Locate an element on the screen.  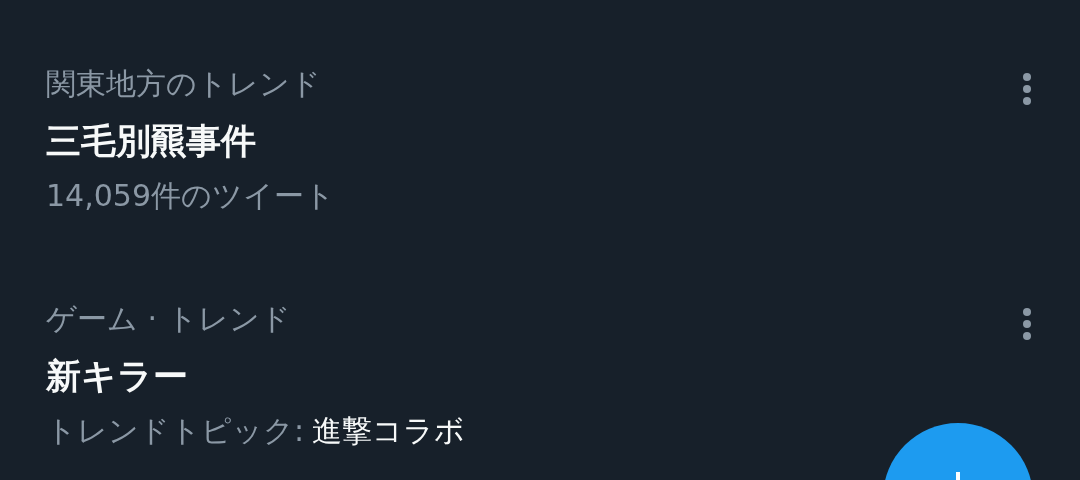
trend-category: ゲーム · トレンド is located at coordinates (168, 319).